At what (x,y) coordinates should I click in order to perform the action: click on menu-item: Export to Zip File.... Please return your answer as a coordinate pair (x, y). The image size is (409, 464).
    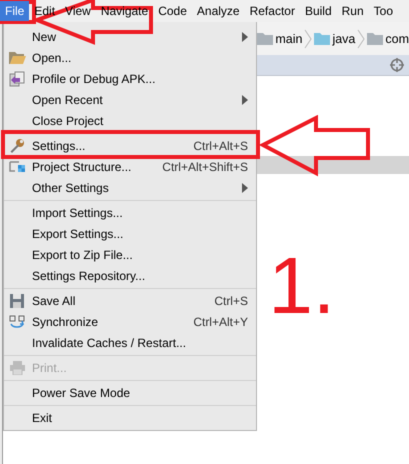
    Looking at the image, I should click on (130, 254).